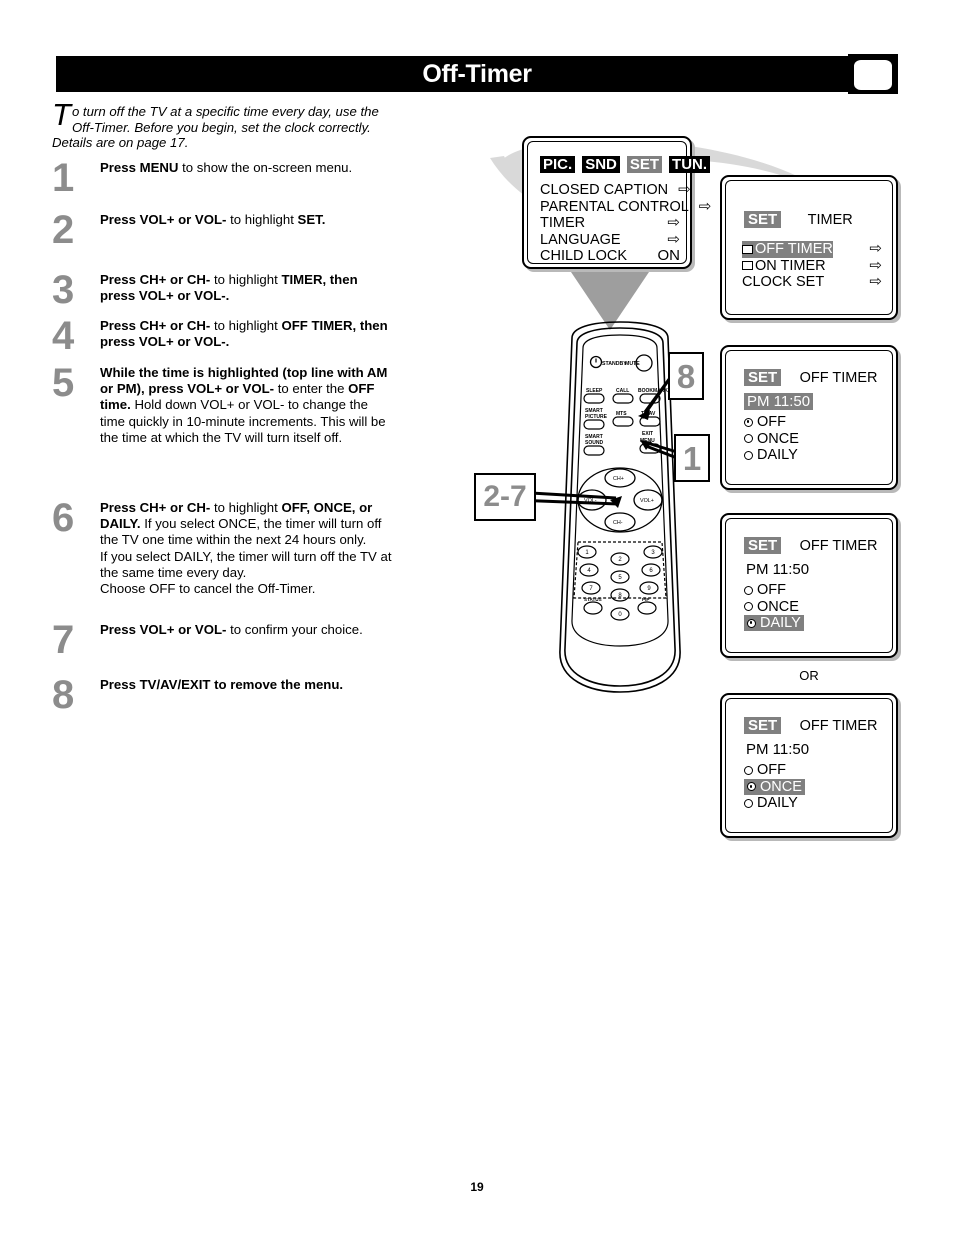 The image size is (954, 1235). What do you see at coordinates (809, 439) in the screenshot?
I see `osd-off-timer-time-option: ONCE` at bounding box center [809, 439].